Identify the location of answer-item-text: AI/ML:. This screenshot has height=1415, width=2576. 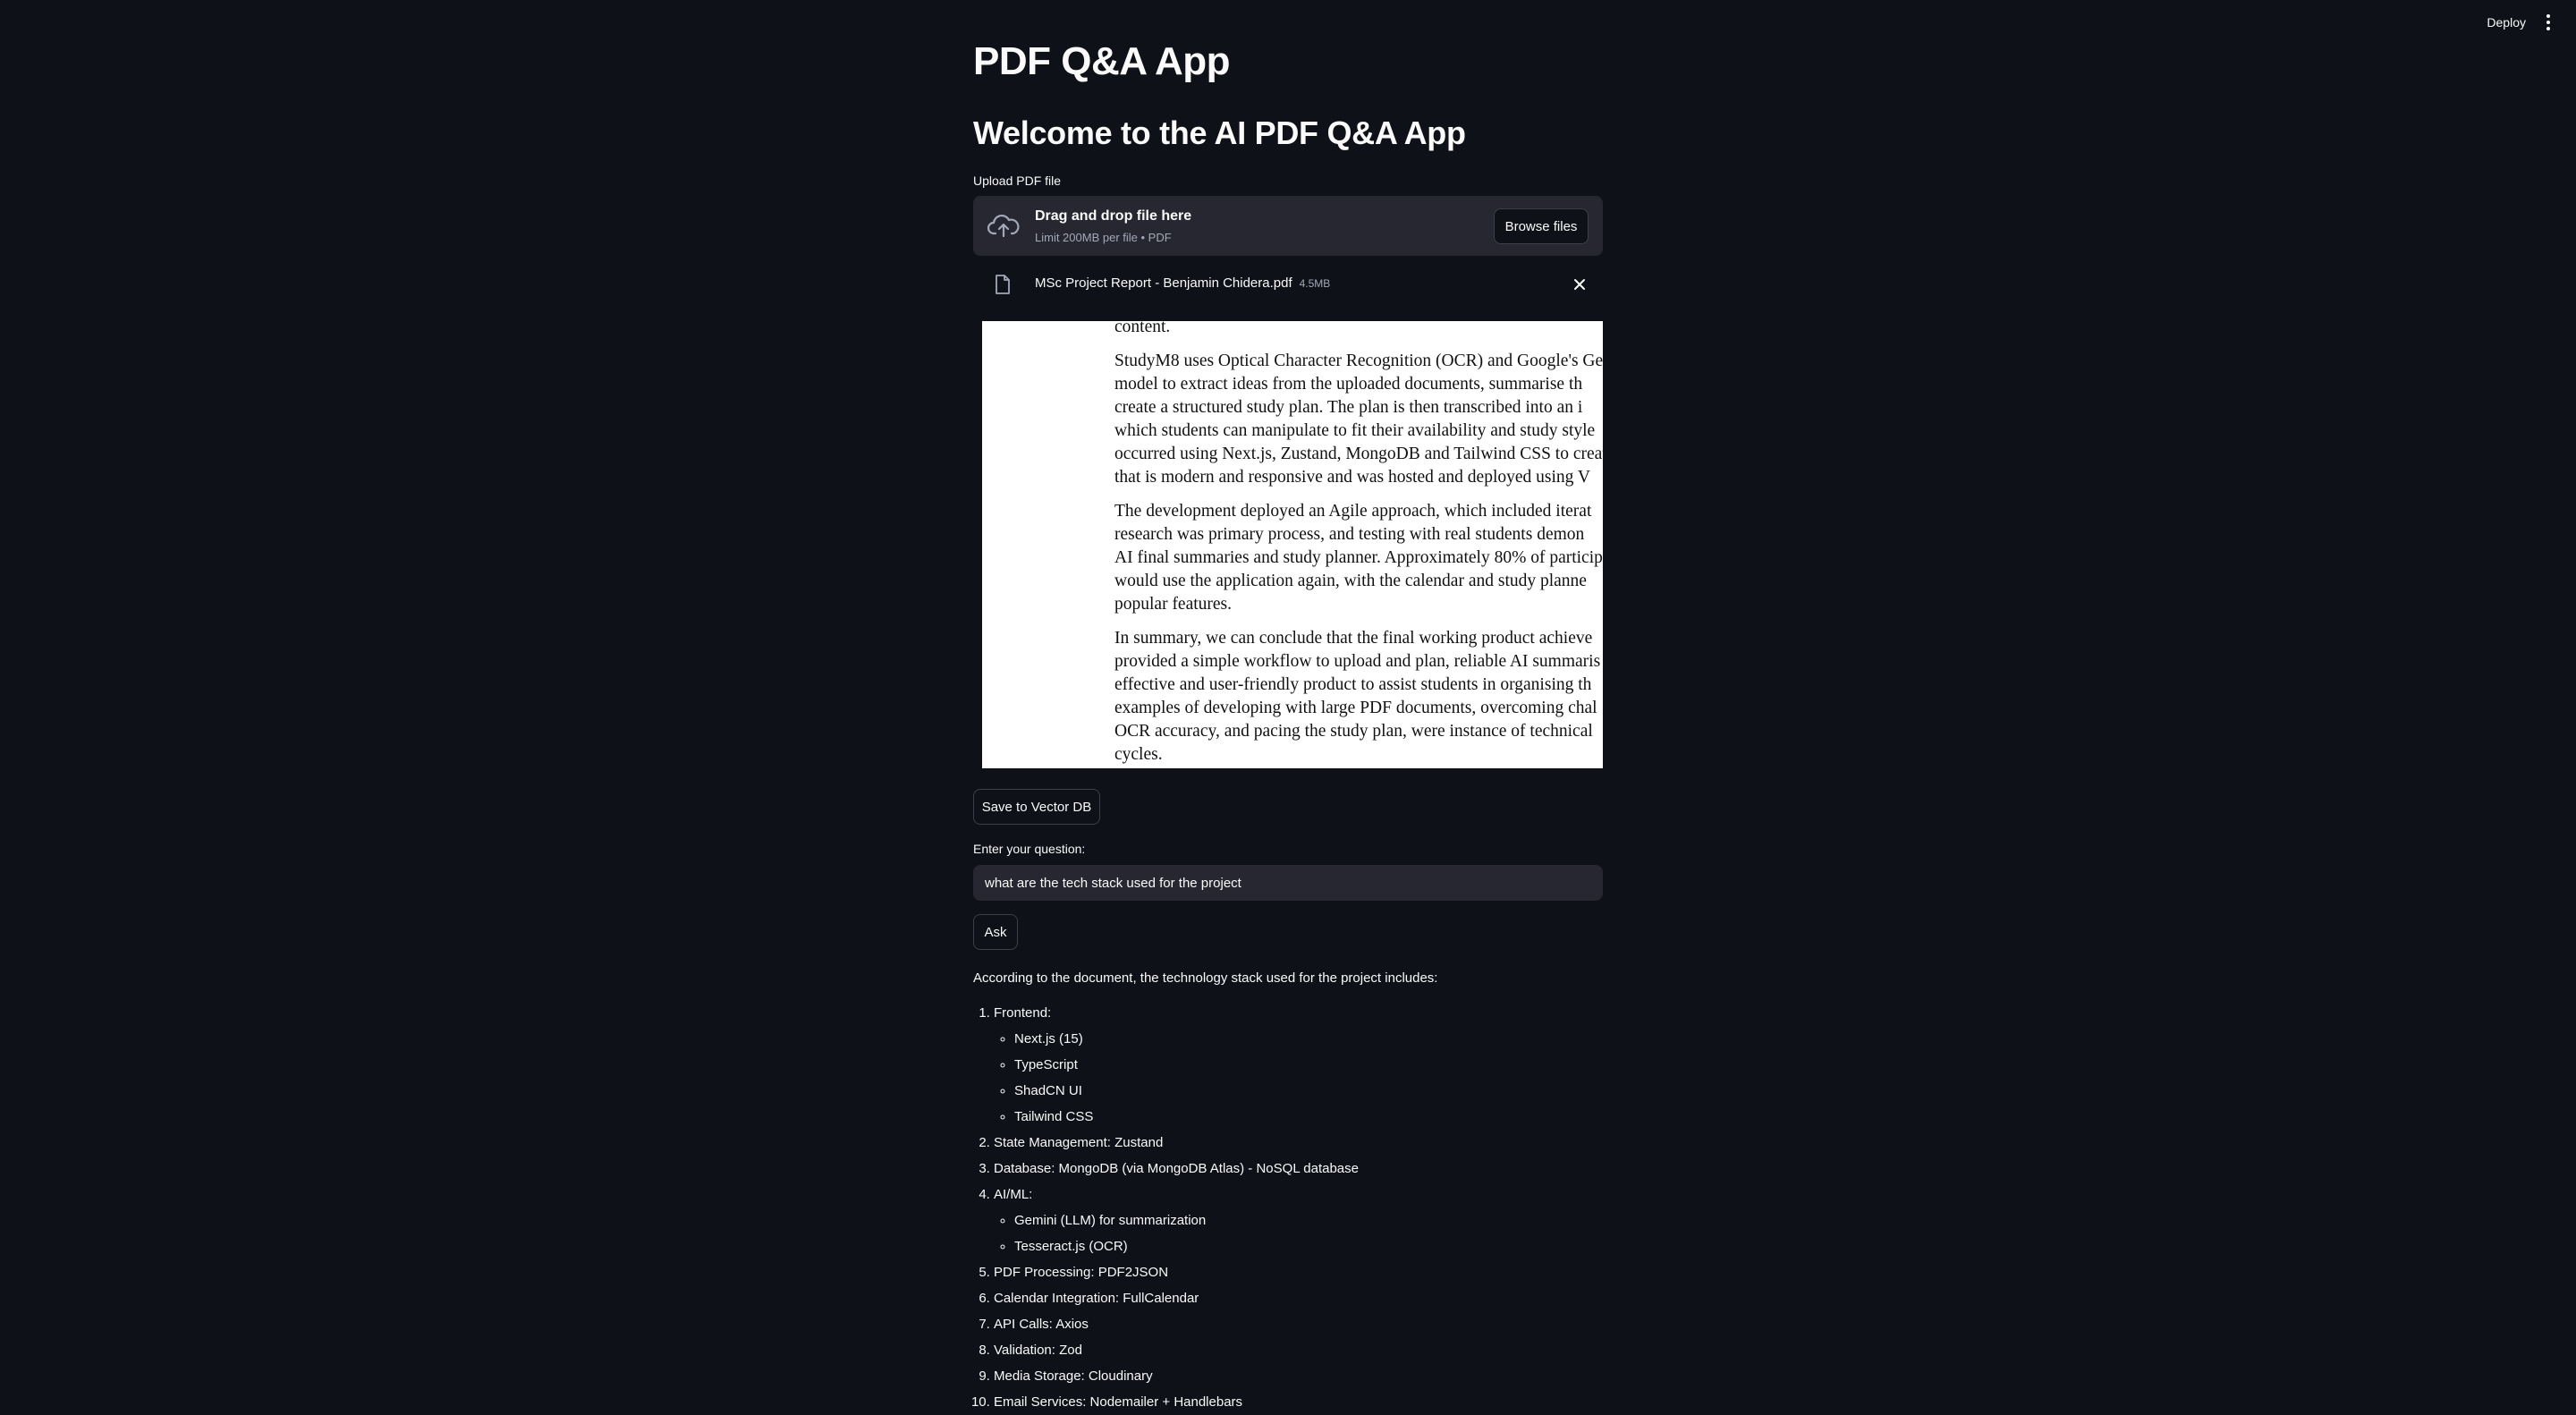
(1013, 1194).